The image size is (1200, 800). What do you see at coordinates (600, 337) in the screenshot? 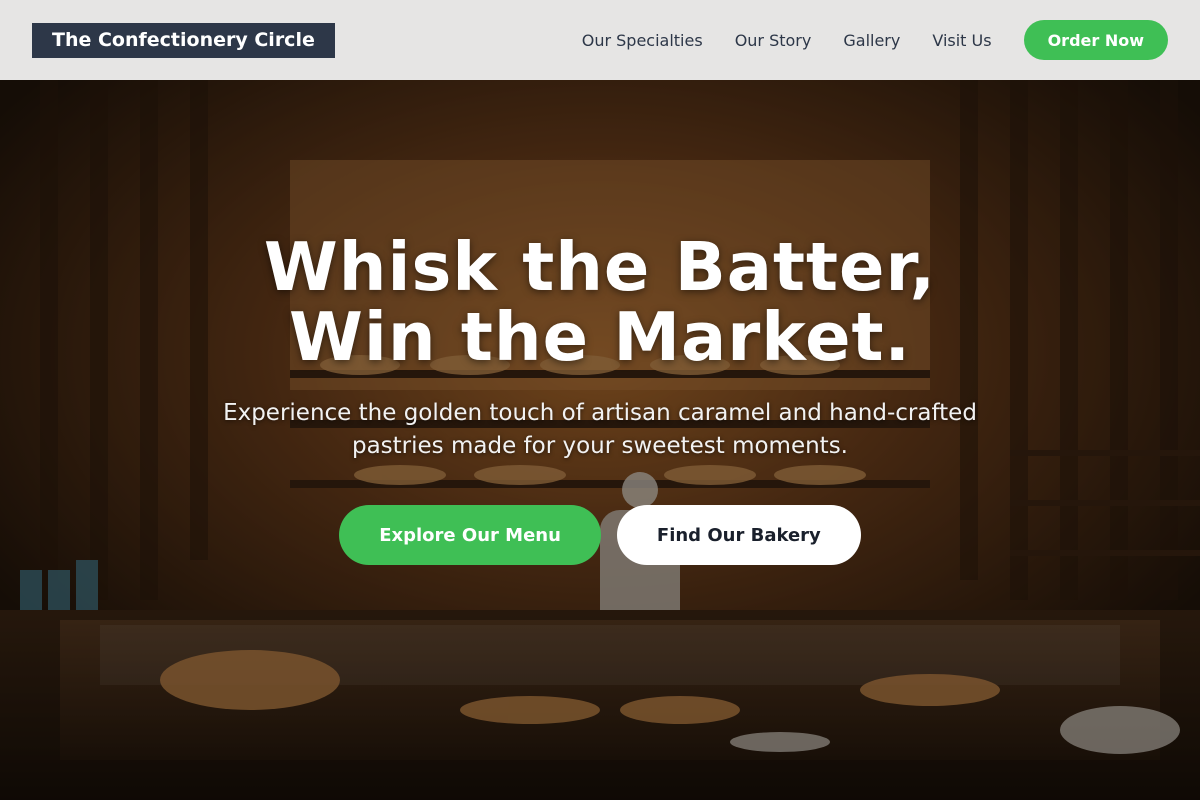
I see `headline-line-2: Win the Market.` at bounding box center [600, 337].